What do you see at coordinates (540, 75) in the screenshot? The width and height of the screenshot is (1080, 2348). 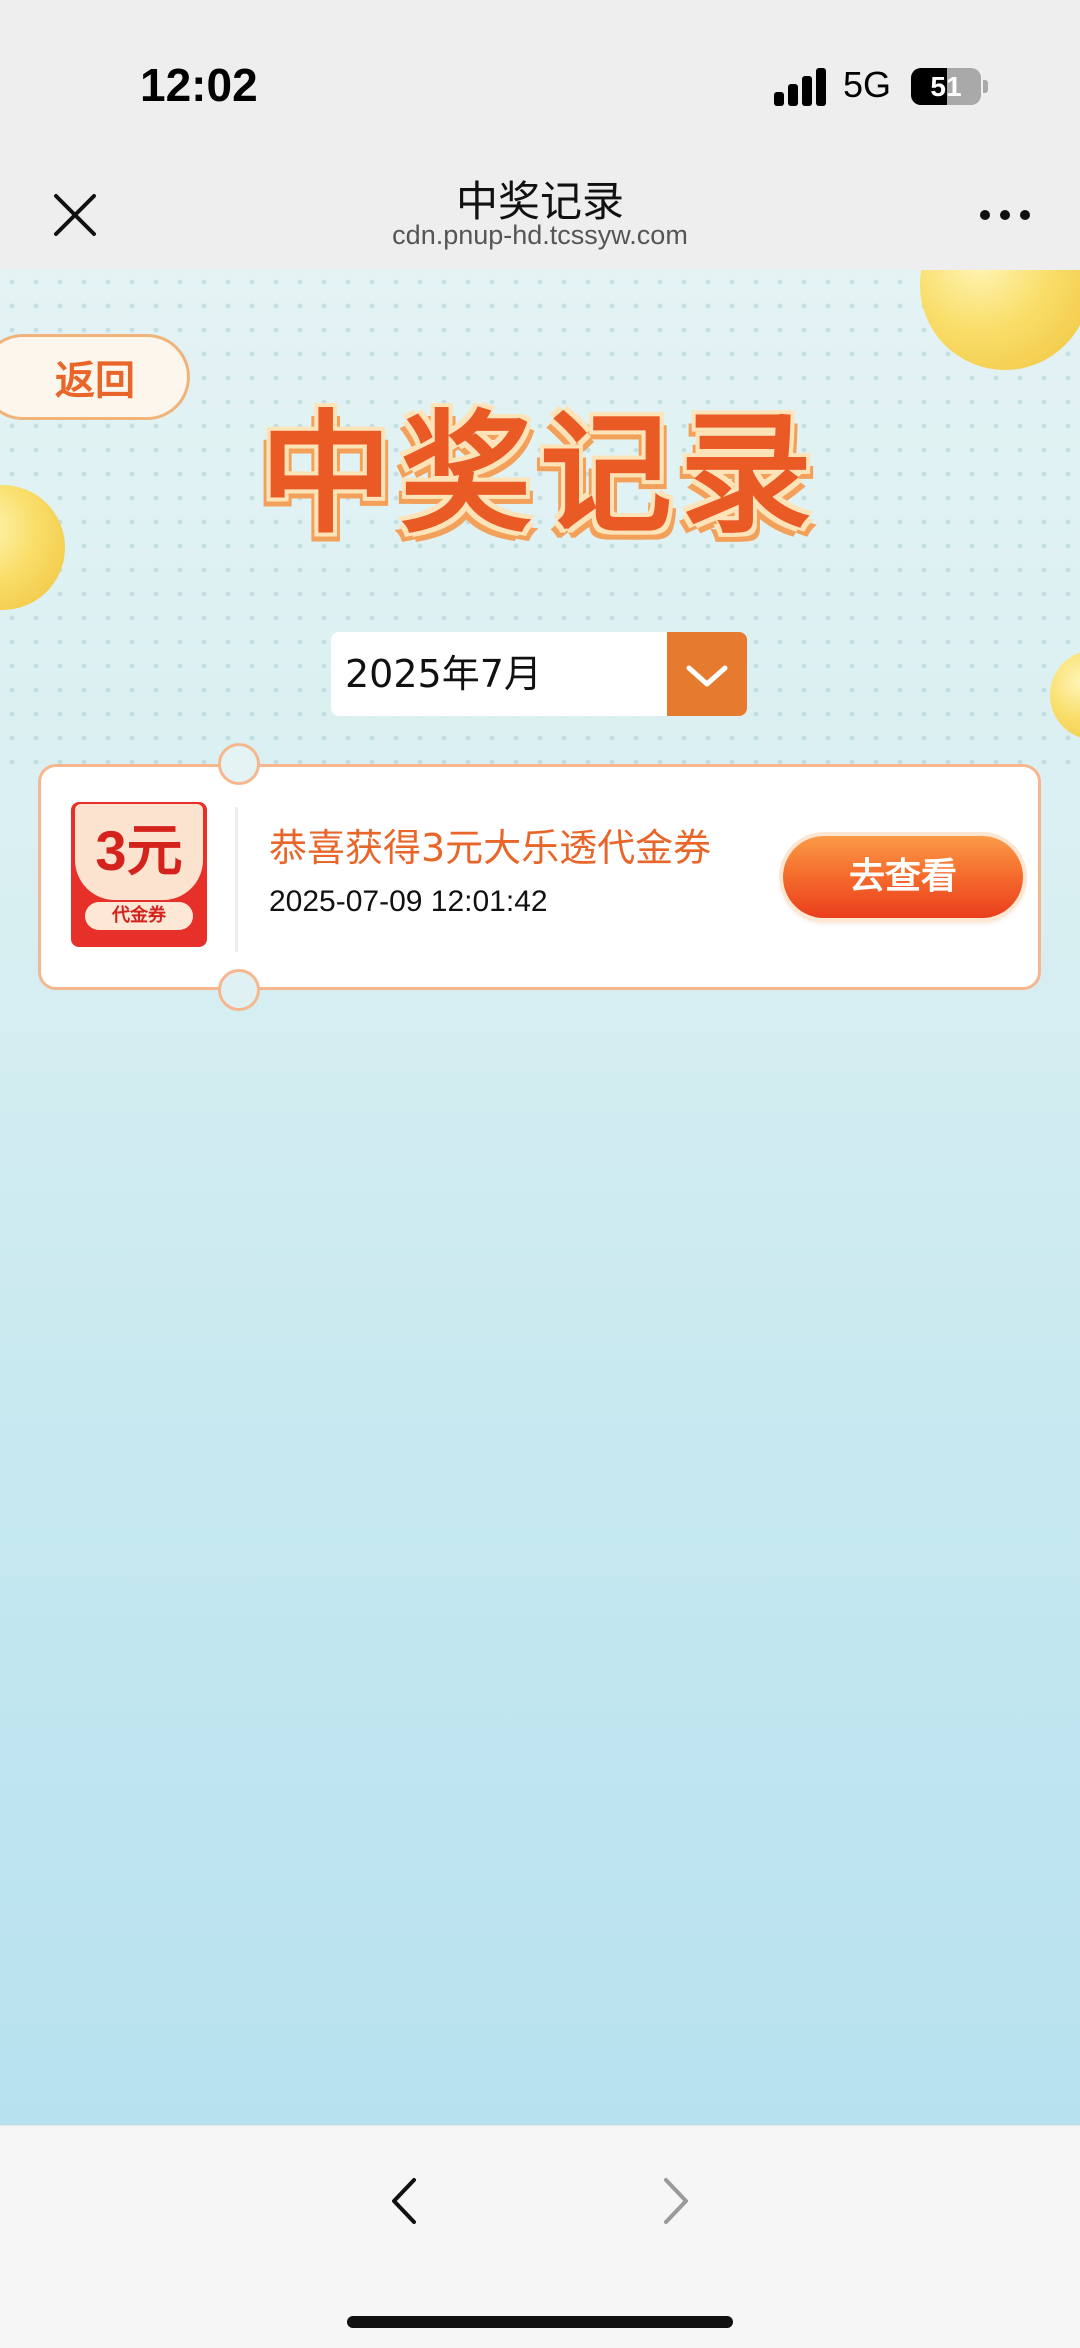 I see `status-bar: 12:02 5G 51` at bounding box center [540, 75].